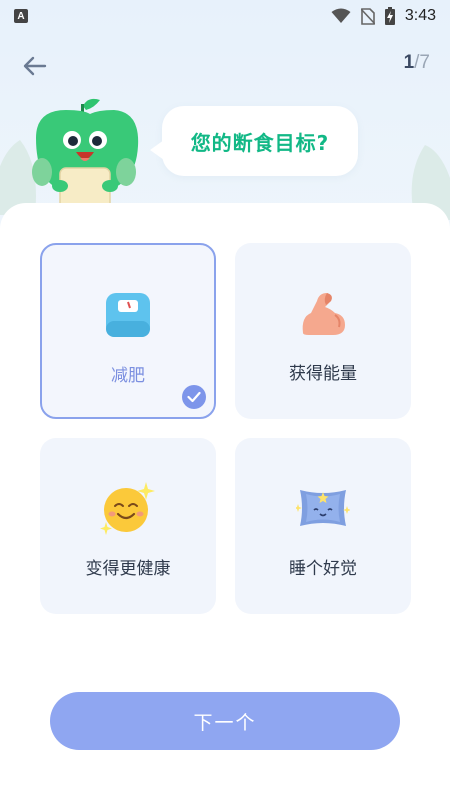 The width and height of the screenshot is (450, 800). I want to click on no-sim-icon, so click(367, 16).